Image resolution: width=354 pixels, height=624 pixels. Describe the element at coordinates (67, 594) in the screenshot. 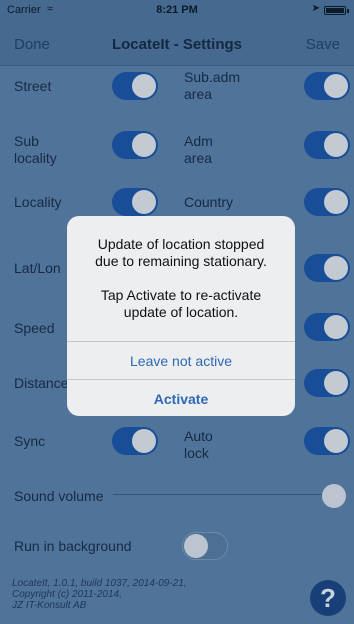

I see `footer-line: Copyright (c) 2011-2014,` at that location.